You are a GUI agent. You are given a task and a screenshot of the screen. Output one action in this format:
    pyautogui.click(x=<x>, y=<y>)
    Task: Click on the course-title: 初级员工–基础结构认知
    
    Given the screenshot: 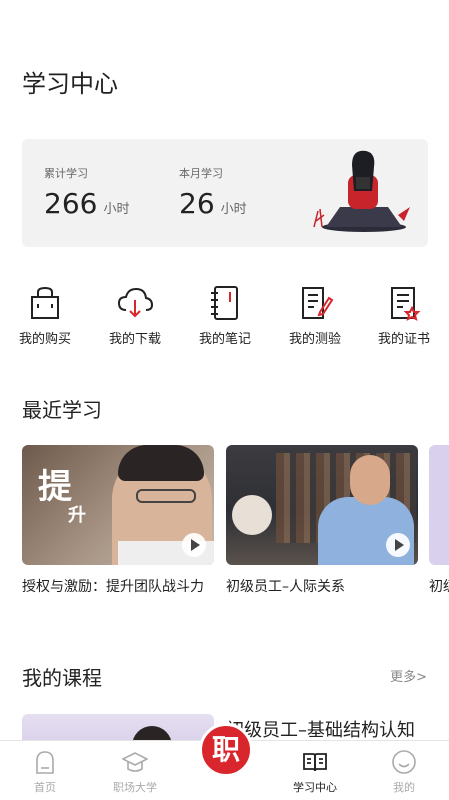 What is the action you would take?
    pyautogui.click(x=320, y=729)
    